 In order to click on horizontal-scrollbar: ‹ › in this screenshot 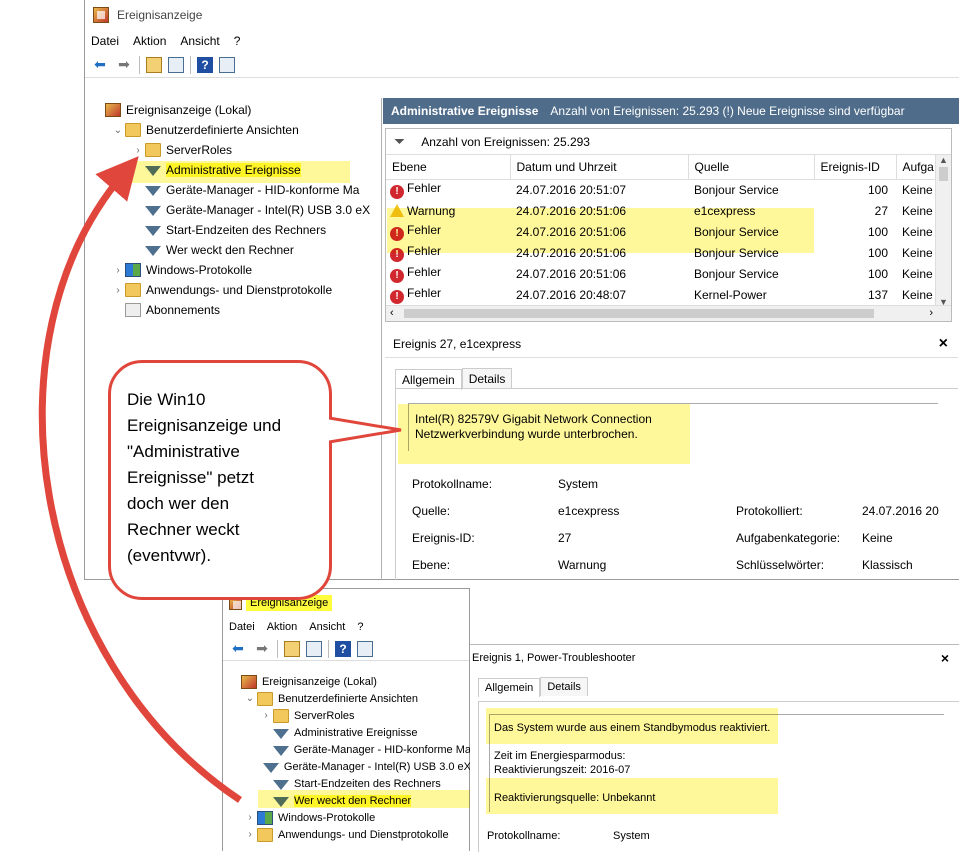, I will do `click(668, 313)`.